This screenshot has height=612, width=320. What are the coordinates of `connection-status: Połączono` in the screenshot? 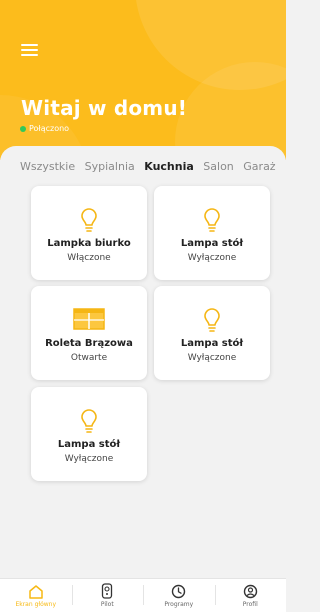 It's located at (44, 128).